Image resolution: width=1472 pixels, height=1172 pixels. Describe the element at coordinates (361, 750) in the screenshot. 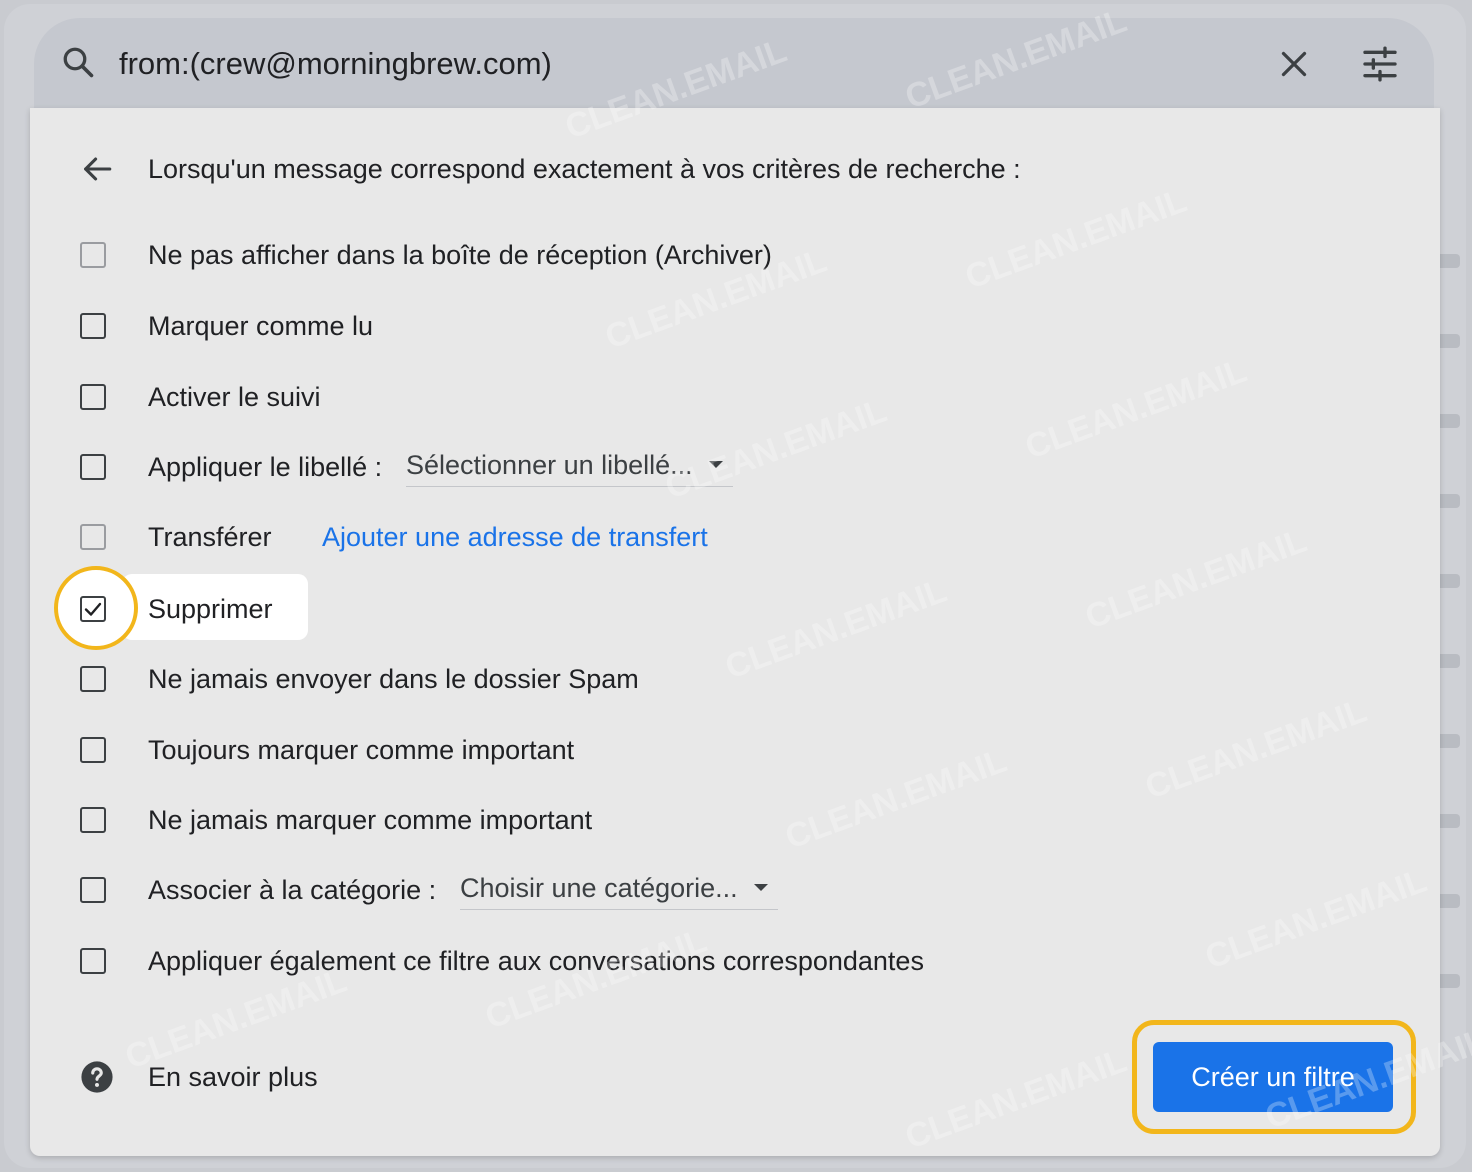

I see `option-label: Toujours marquer comme important` at that location.